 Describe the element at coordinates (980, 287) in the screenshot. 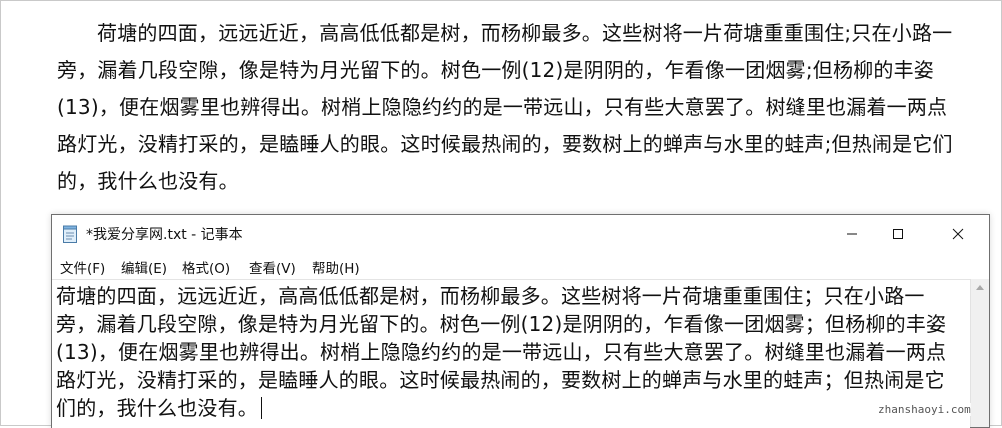

I see `scroll-up-arrow-icon` at that location.